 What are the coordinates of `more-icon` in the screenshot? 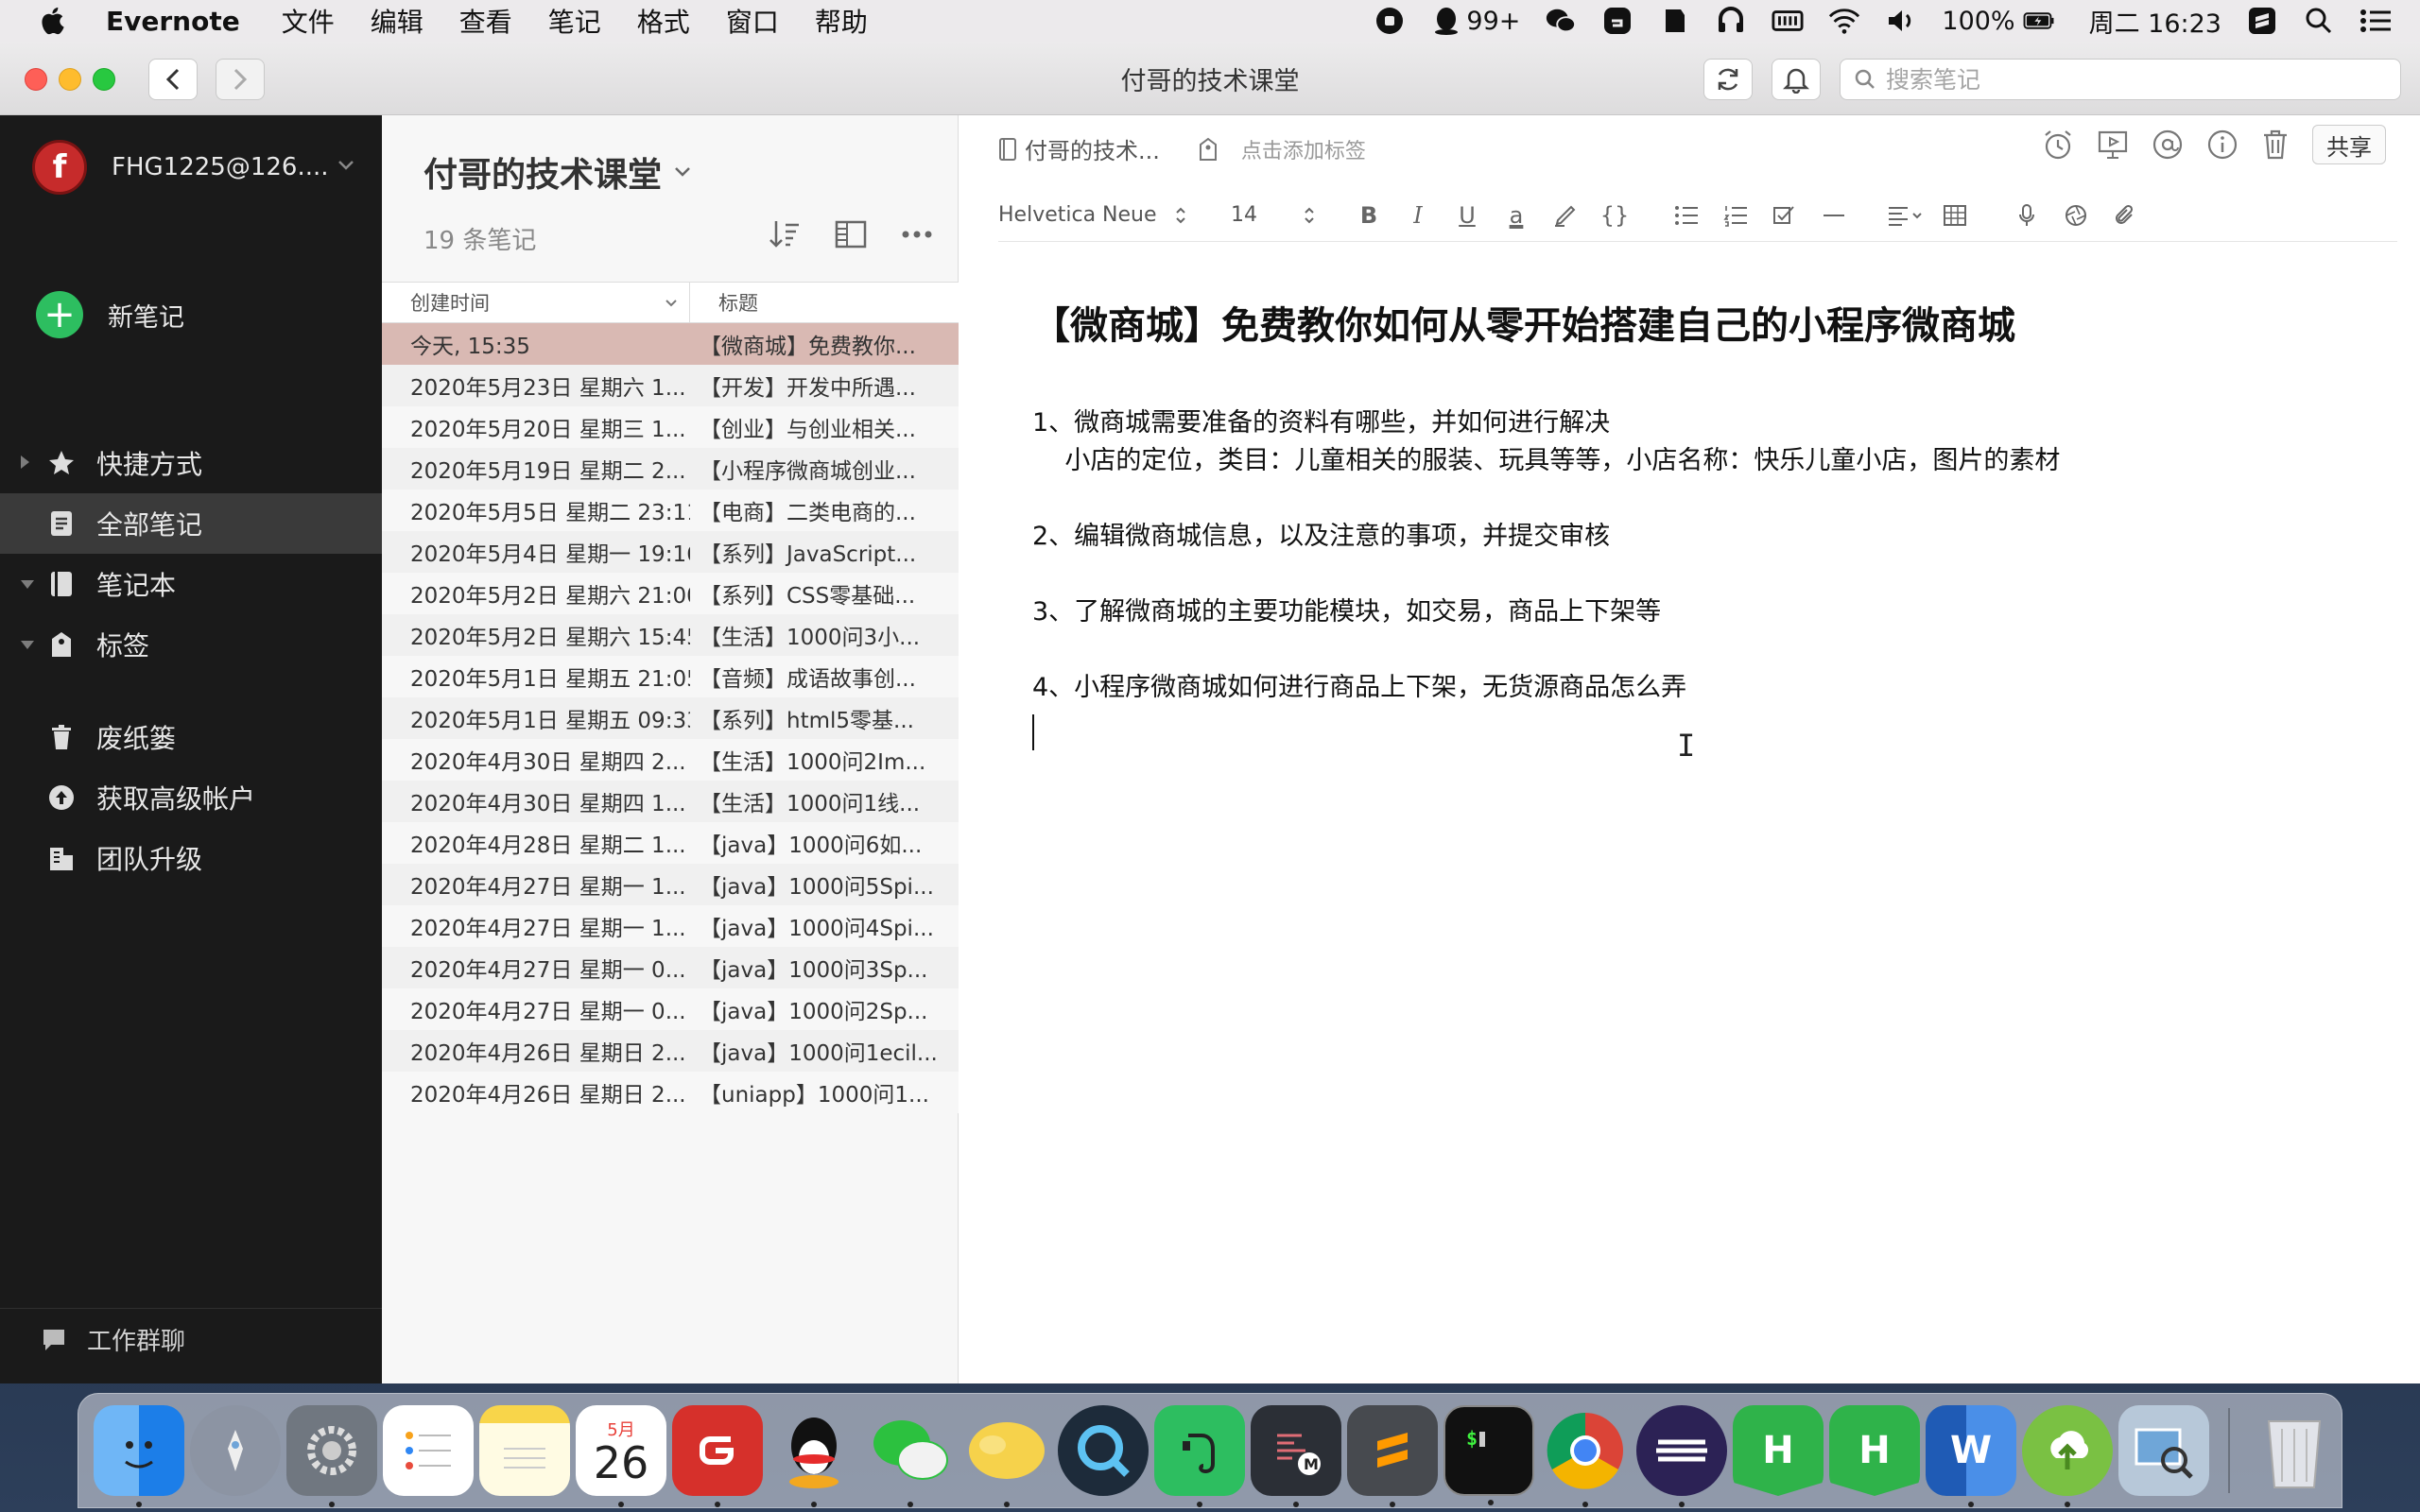 It's located at (917, 234).